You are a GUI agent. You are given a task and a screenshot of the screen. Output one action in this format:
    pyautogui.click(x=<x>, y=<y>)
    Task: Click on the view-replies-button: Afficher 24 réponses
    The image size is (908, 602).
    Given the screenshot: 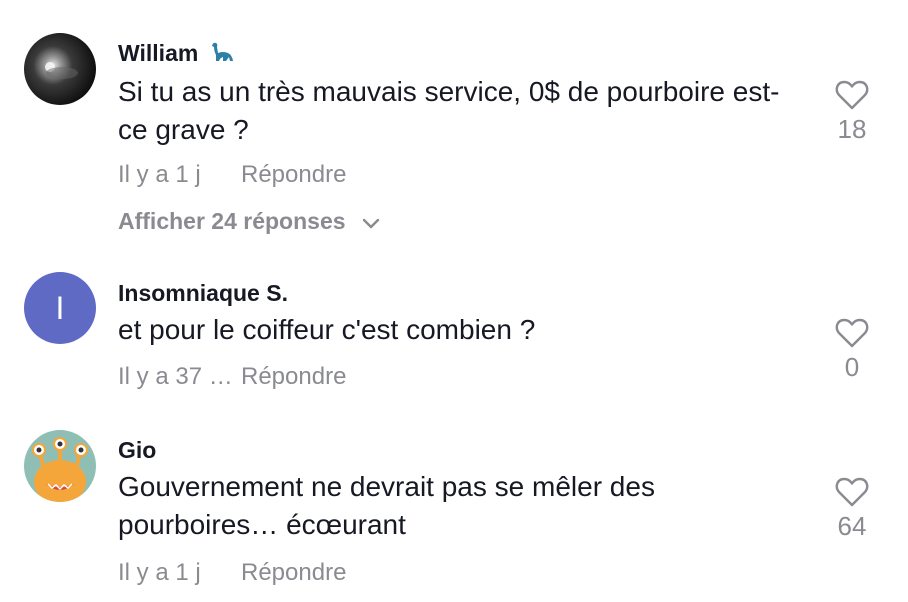 What is the action you would take?
    pyautogui.click(x=249, y=222)
    